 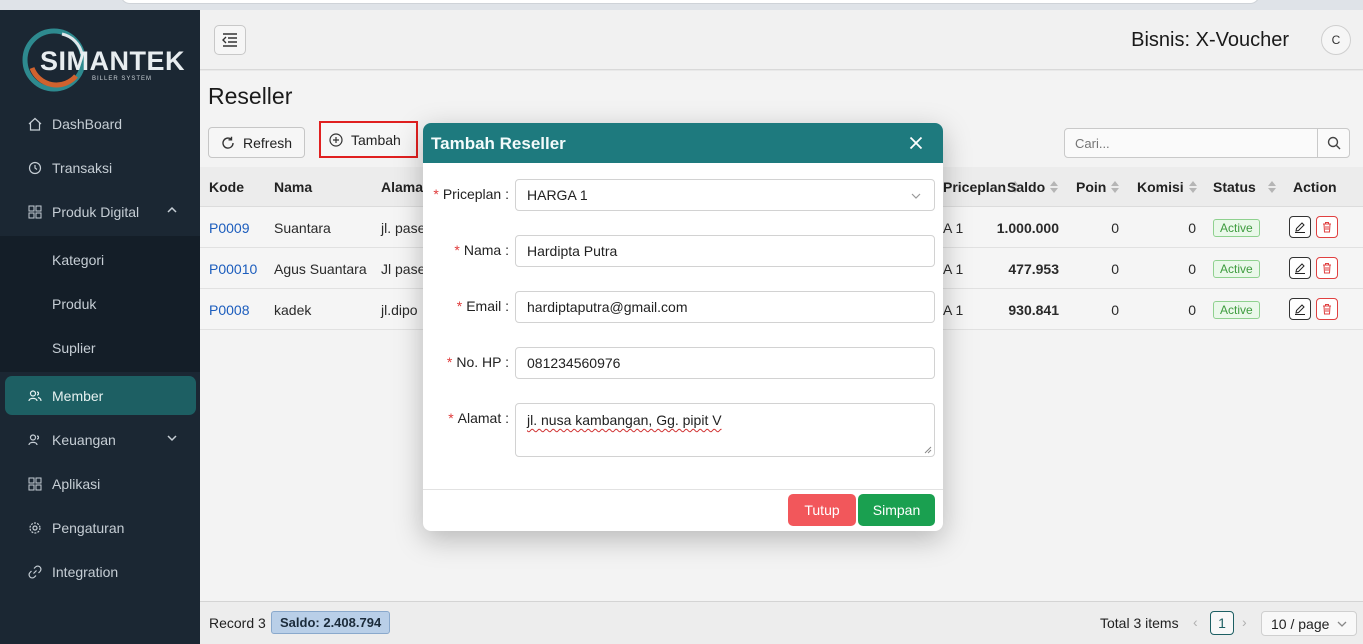 I want to click on tutup-button: Tutup, so click(x=822, y=510).